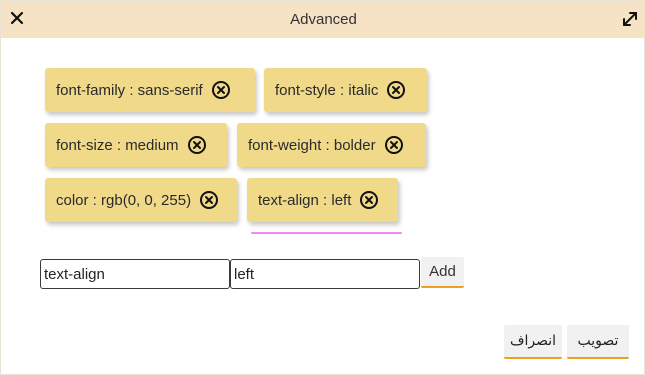 The image size is (645, 375). What do you see at coordinates (326, 233) in the screenshot?
I see `selected-chip-underline` at bounding box center [326, 233].